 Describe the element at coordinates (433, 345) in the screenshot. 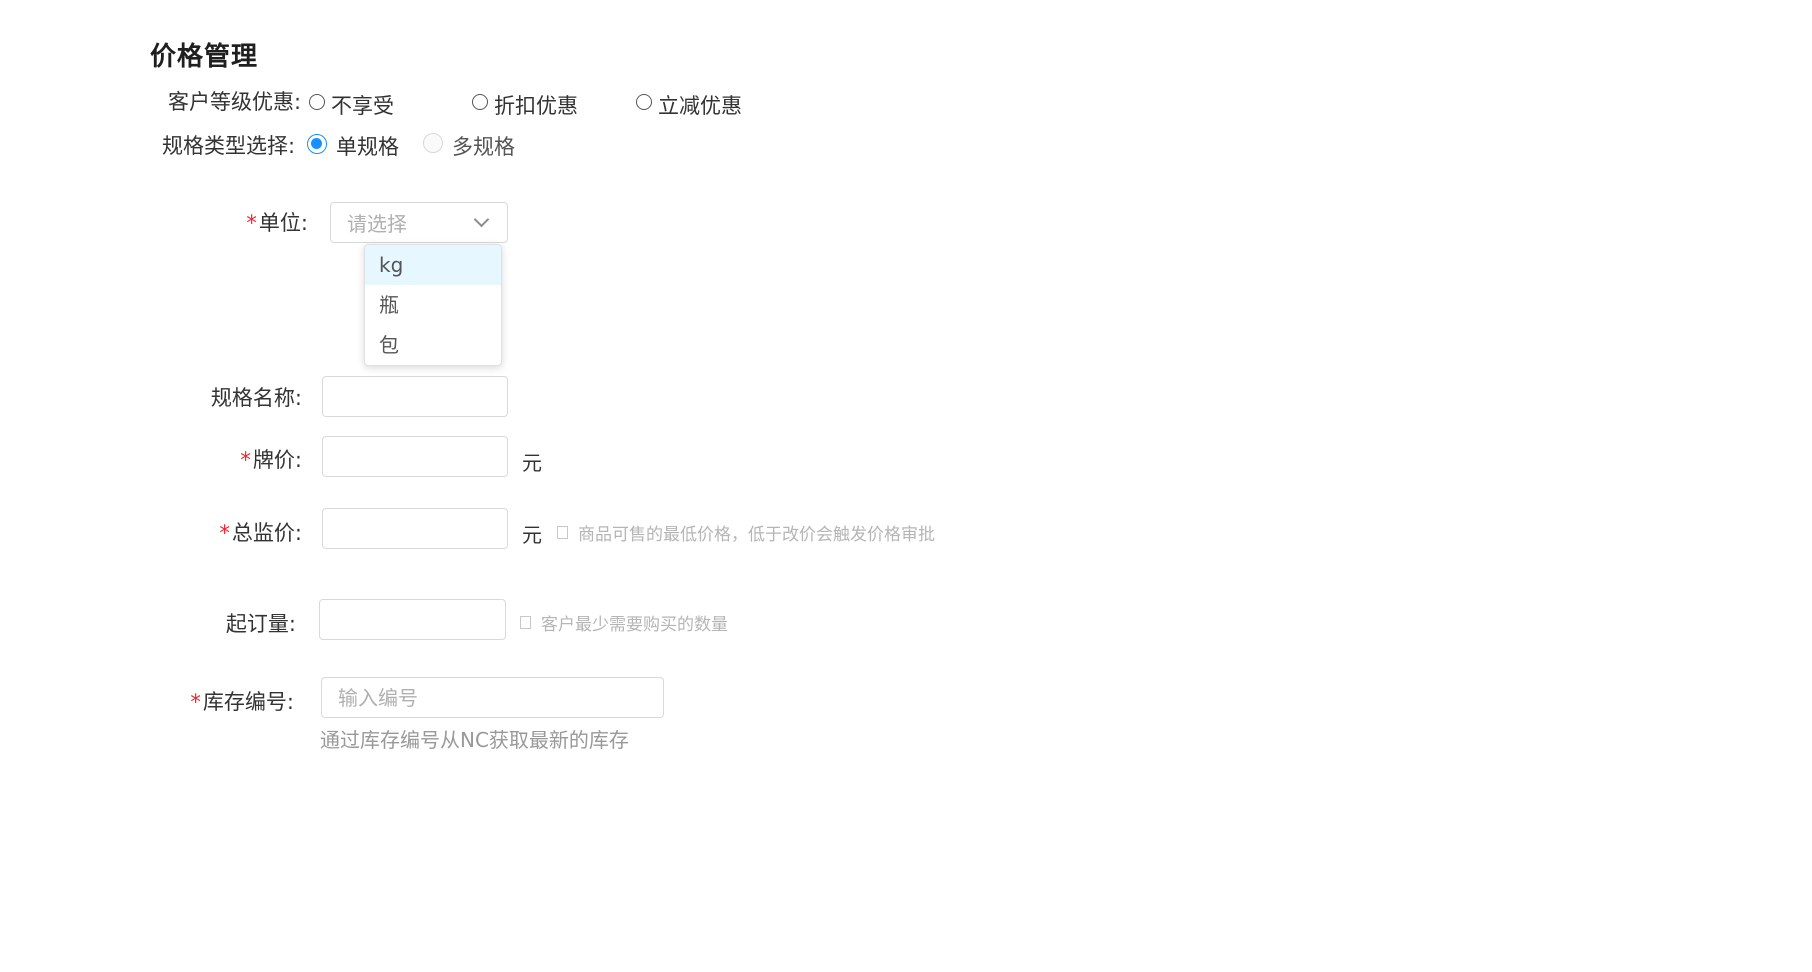

I see `unit-option-pack: 包` at that location.